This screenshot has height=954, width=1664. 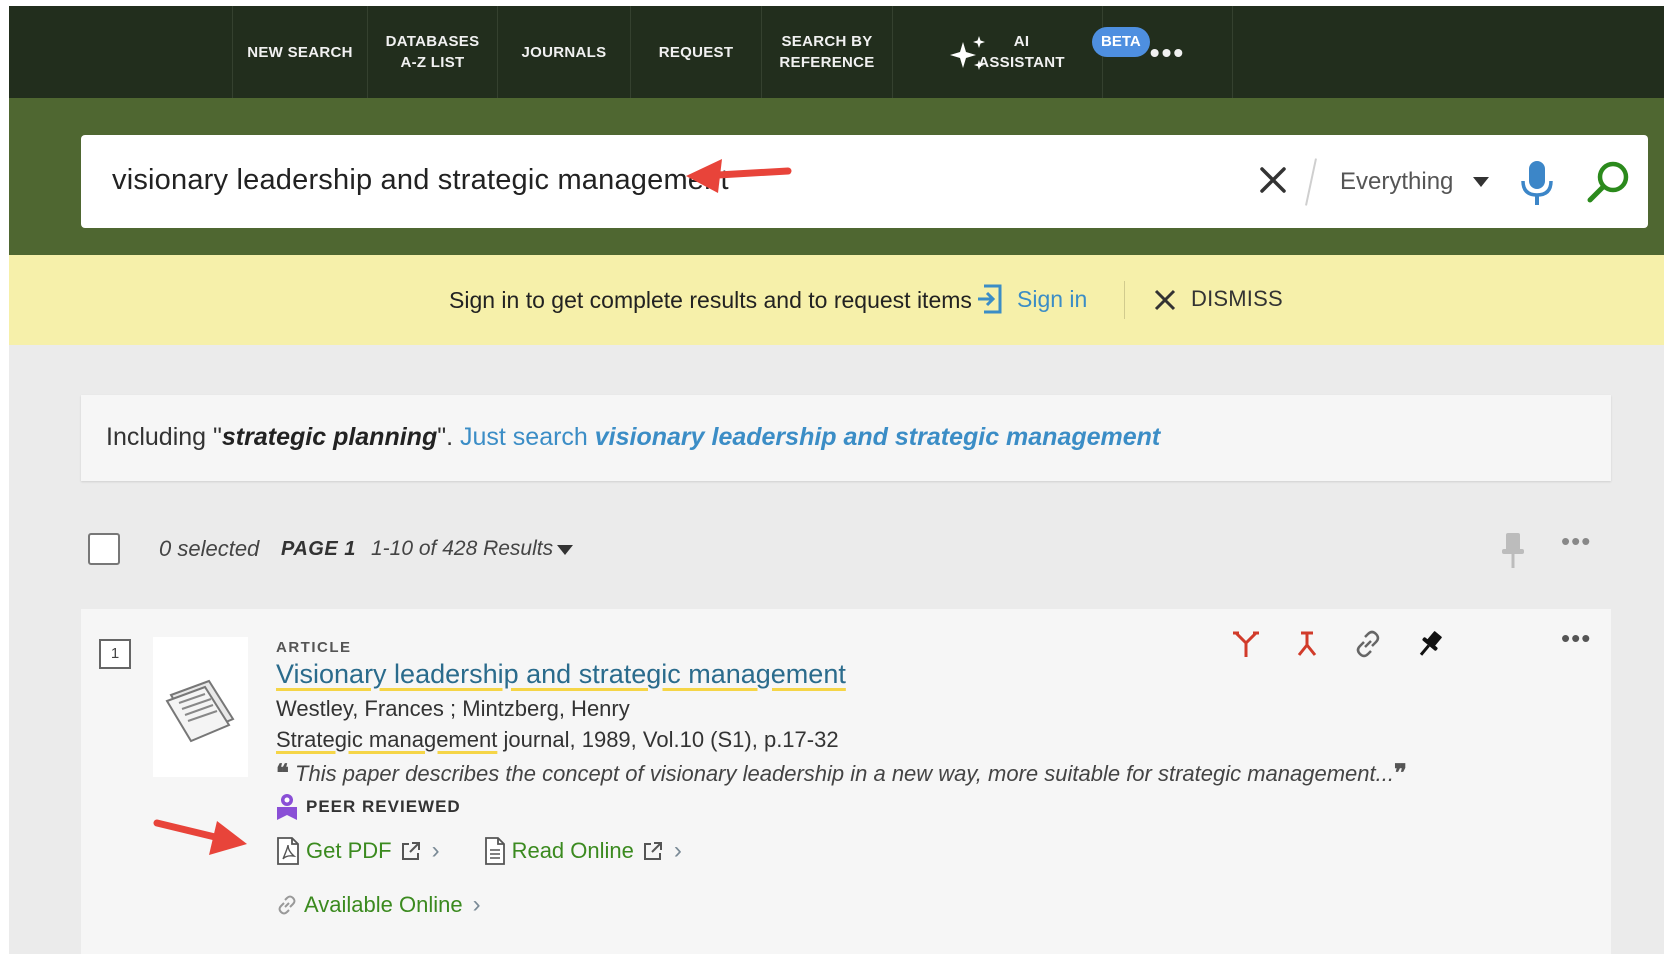 What do you see at coordinates (104, 549) in the screenshot?
I see `select-all-checkbox` at bounding box center [104, 549].